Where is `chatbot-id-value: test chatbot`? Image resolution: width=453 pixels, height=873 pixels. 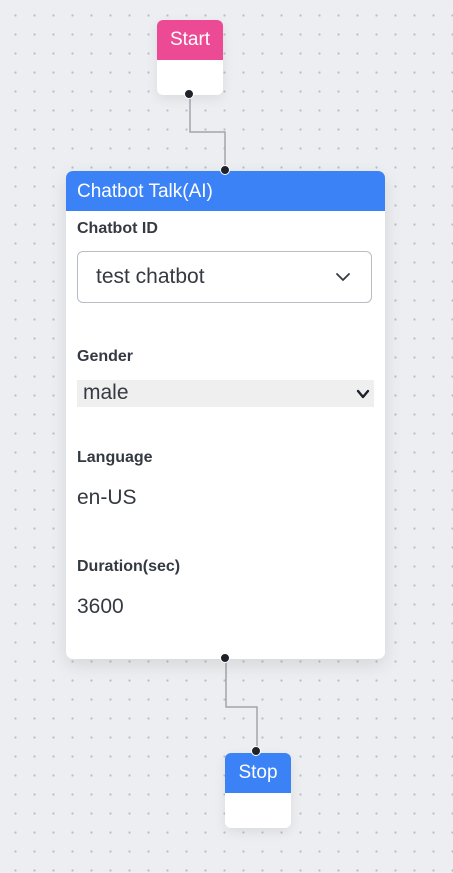
chatbot-id-value: test chatbot is located at coordinates (150, 276).